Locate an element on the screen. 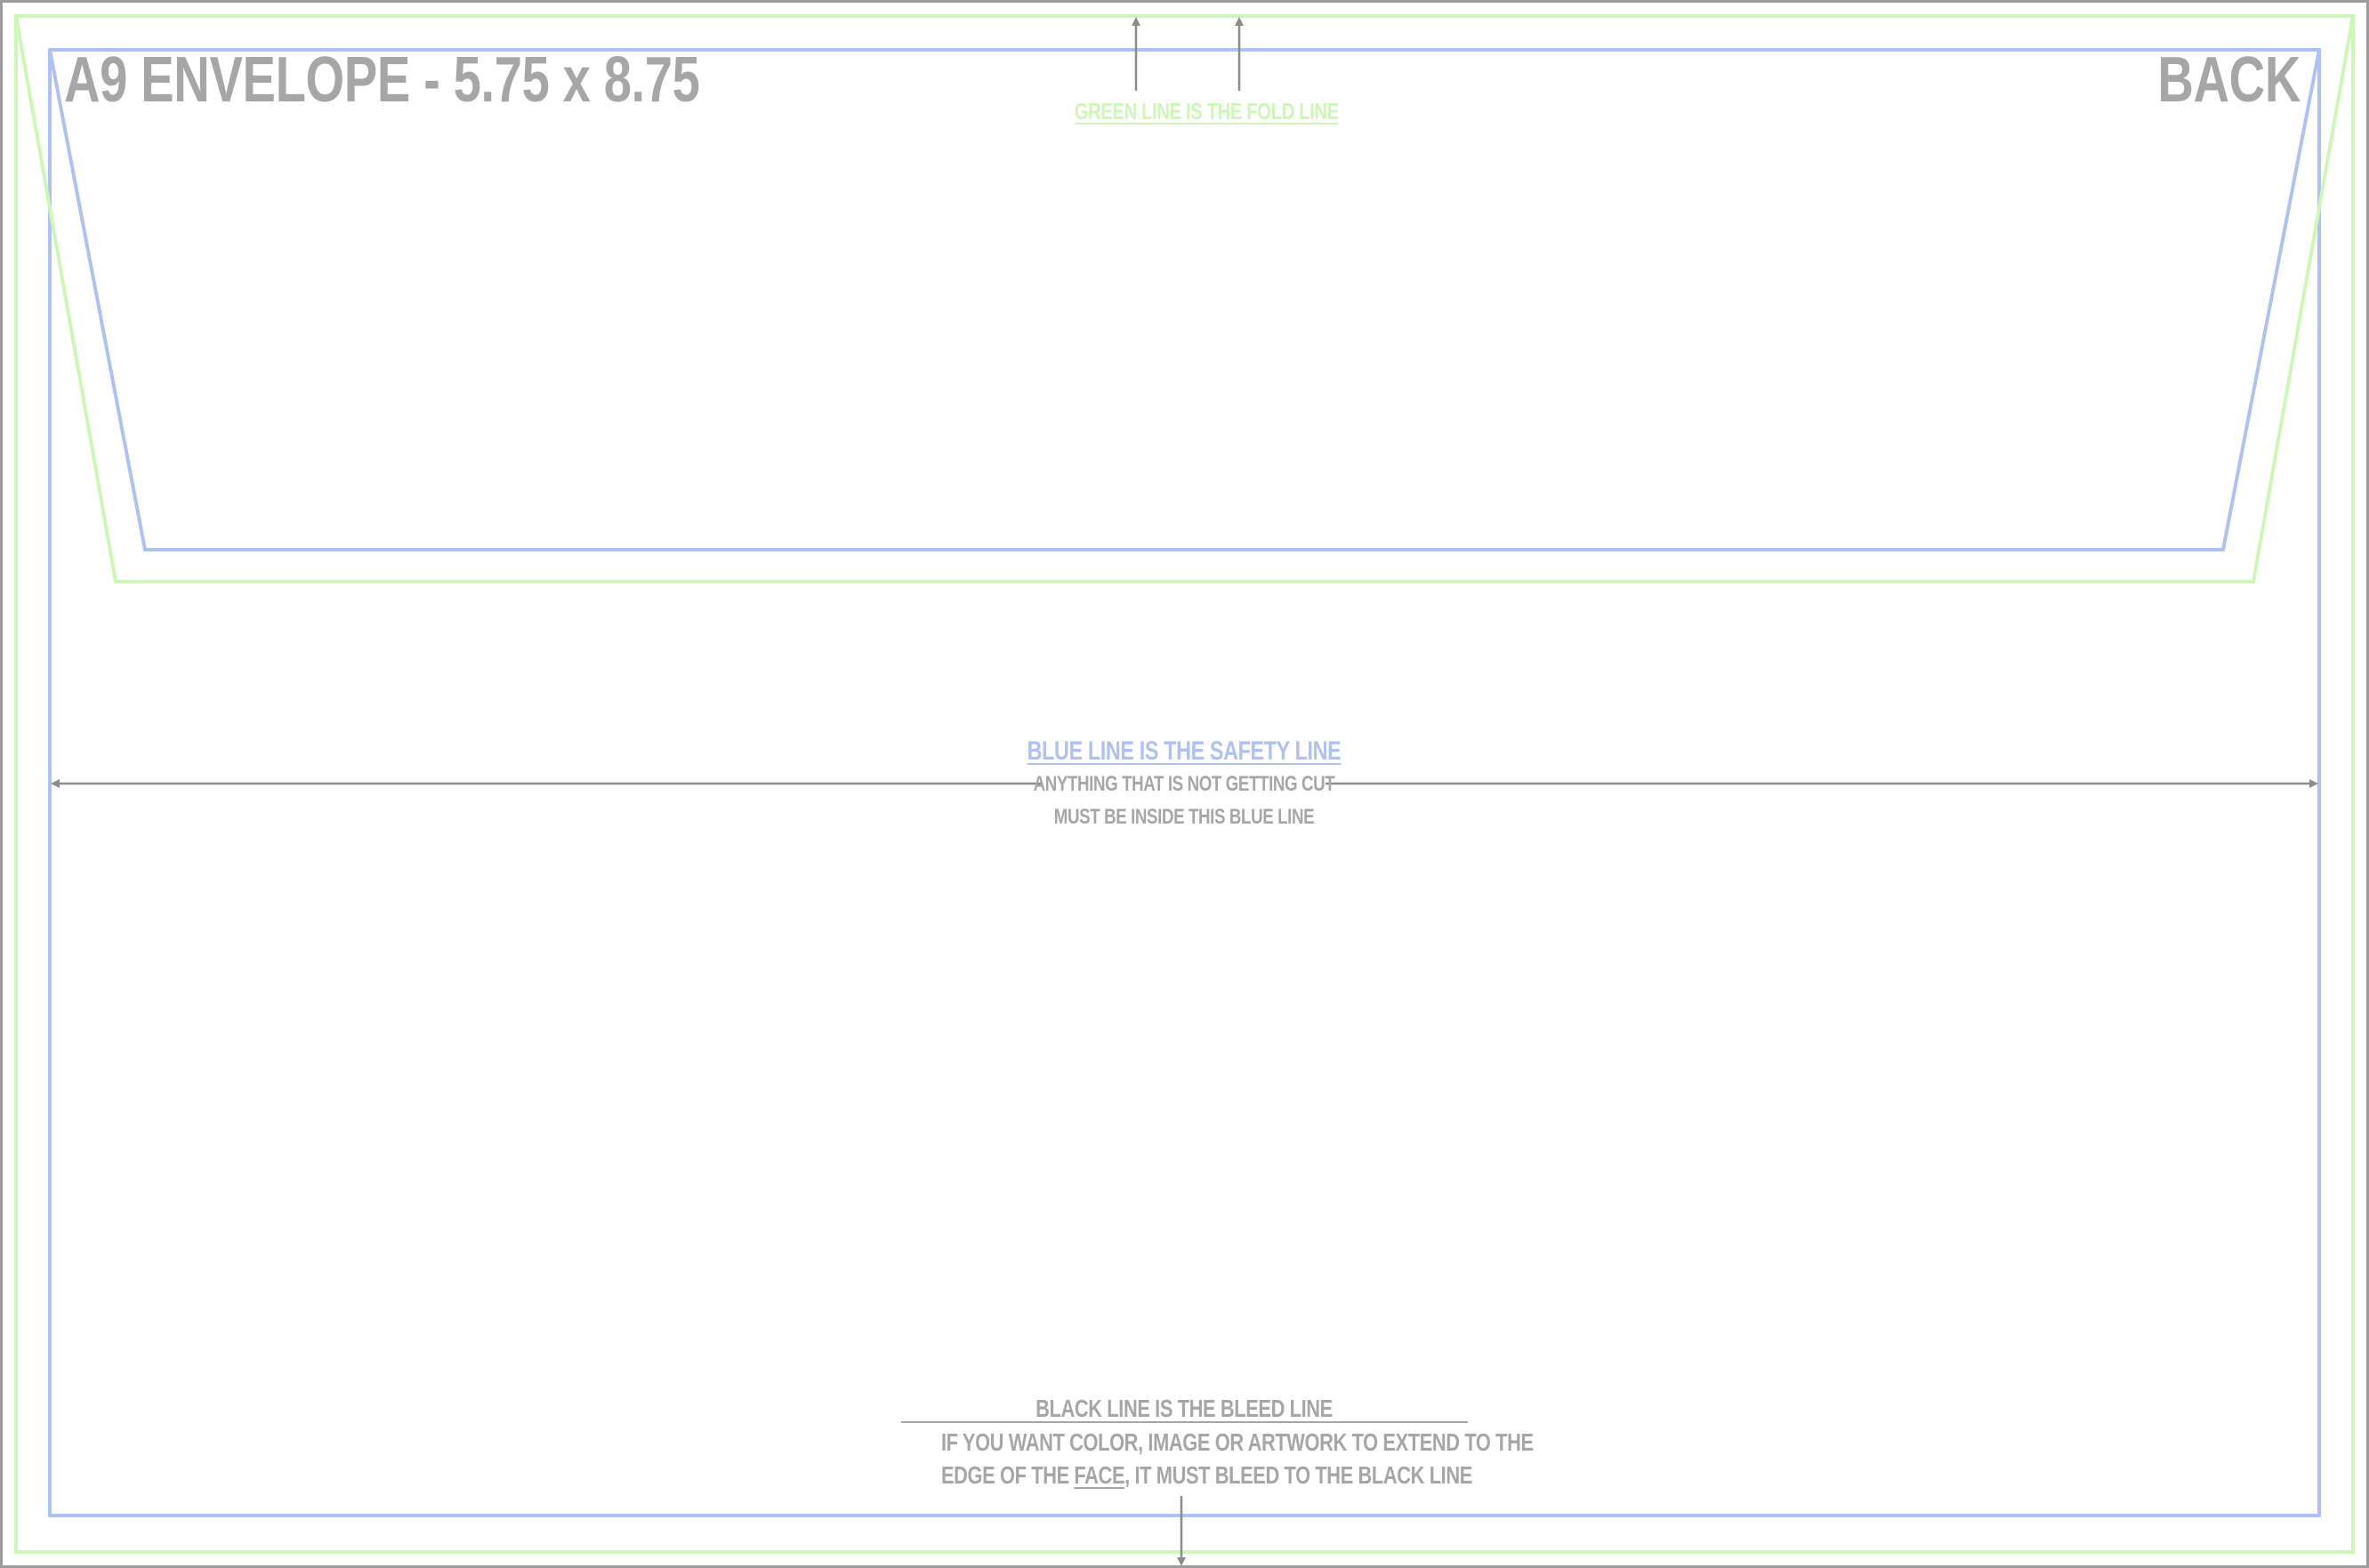 This screenshot has width=2369, height=1568. bleed-note-2-prefix: EDGE OF THE is located at coordinates (1008, 1475).